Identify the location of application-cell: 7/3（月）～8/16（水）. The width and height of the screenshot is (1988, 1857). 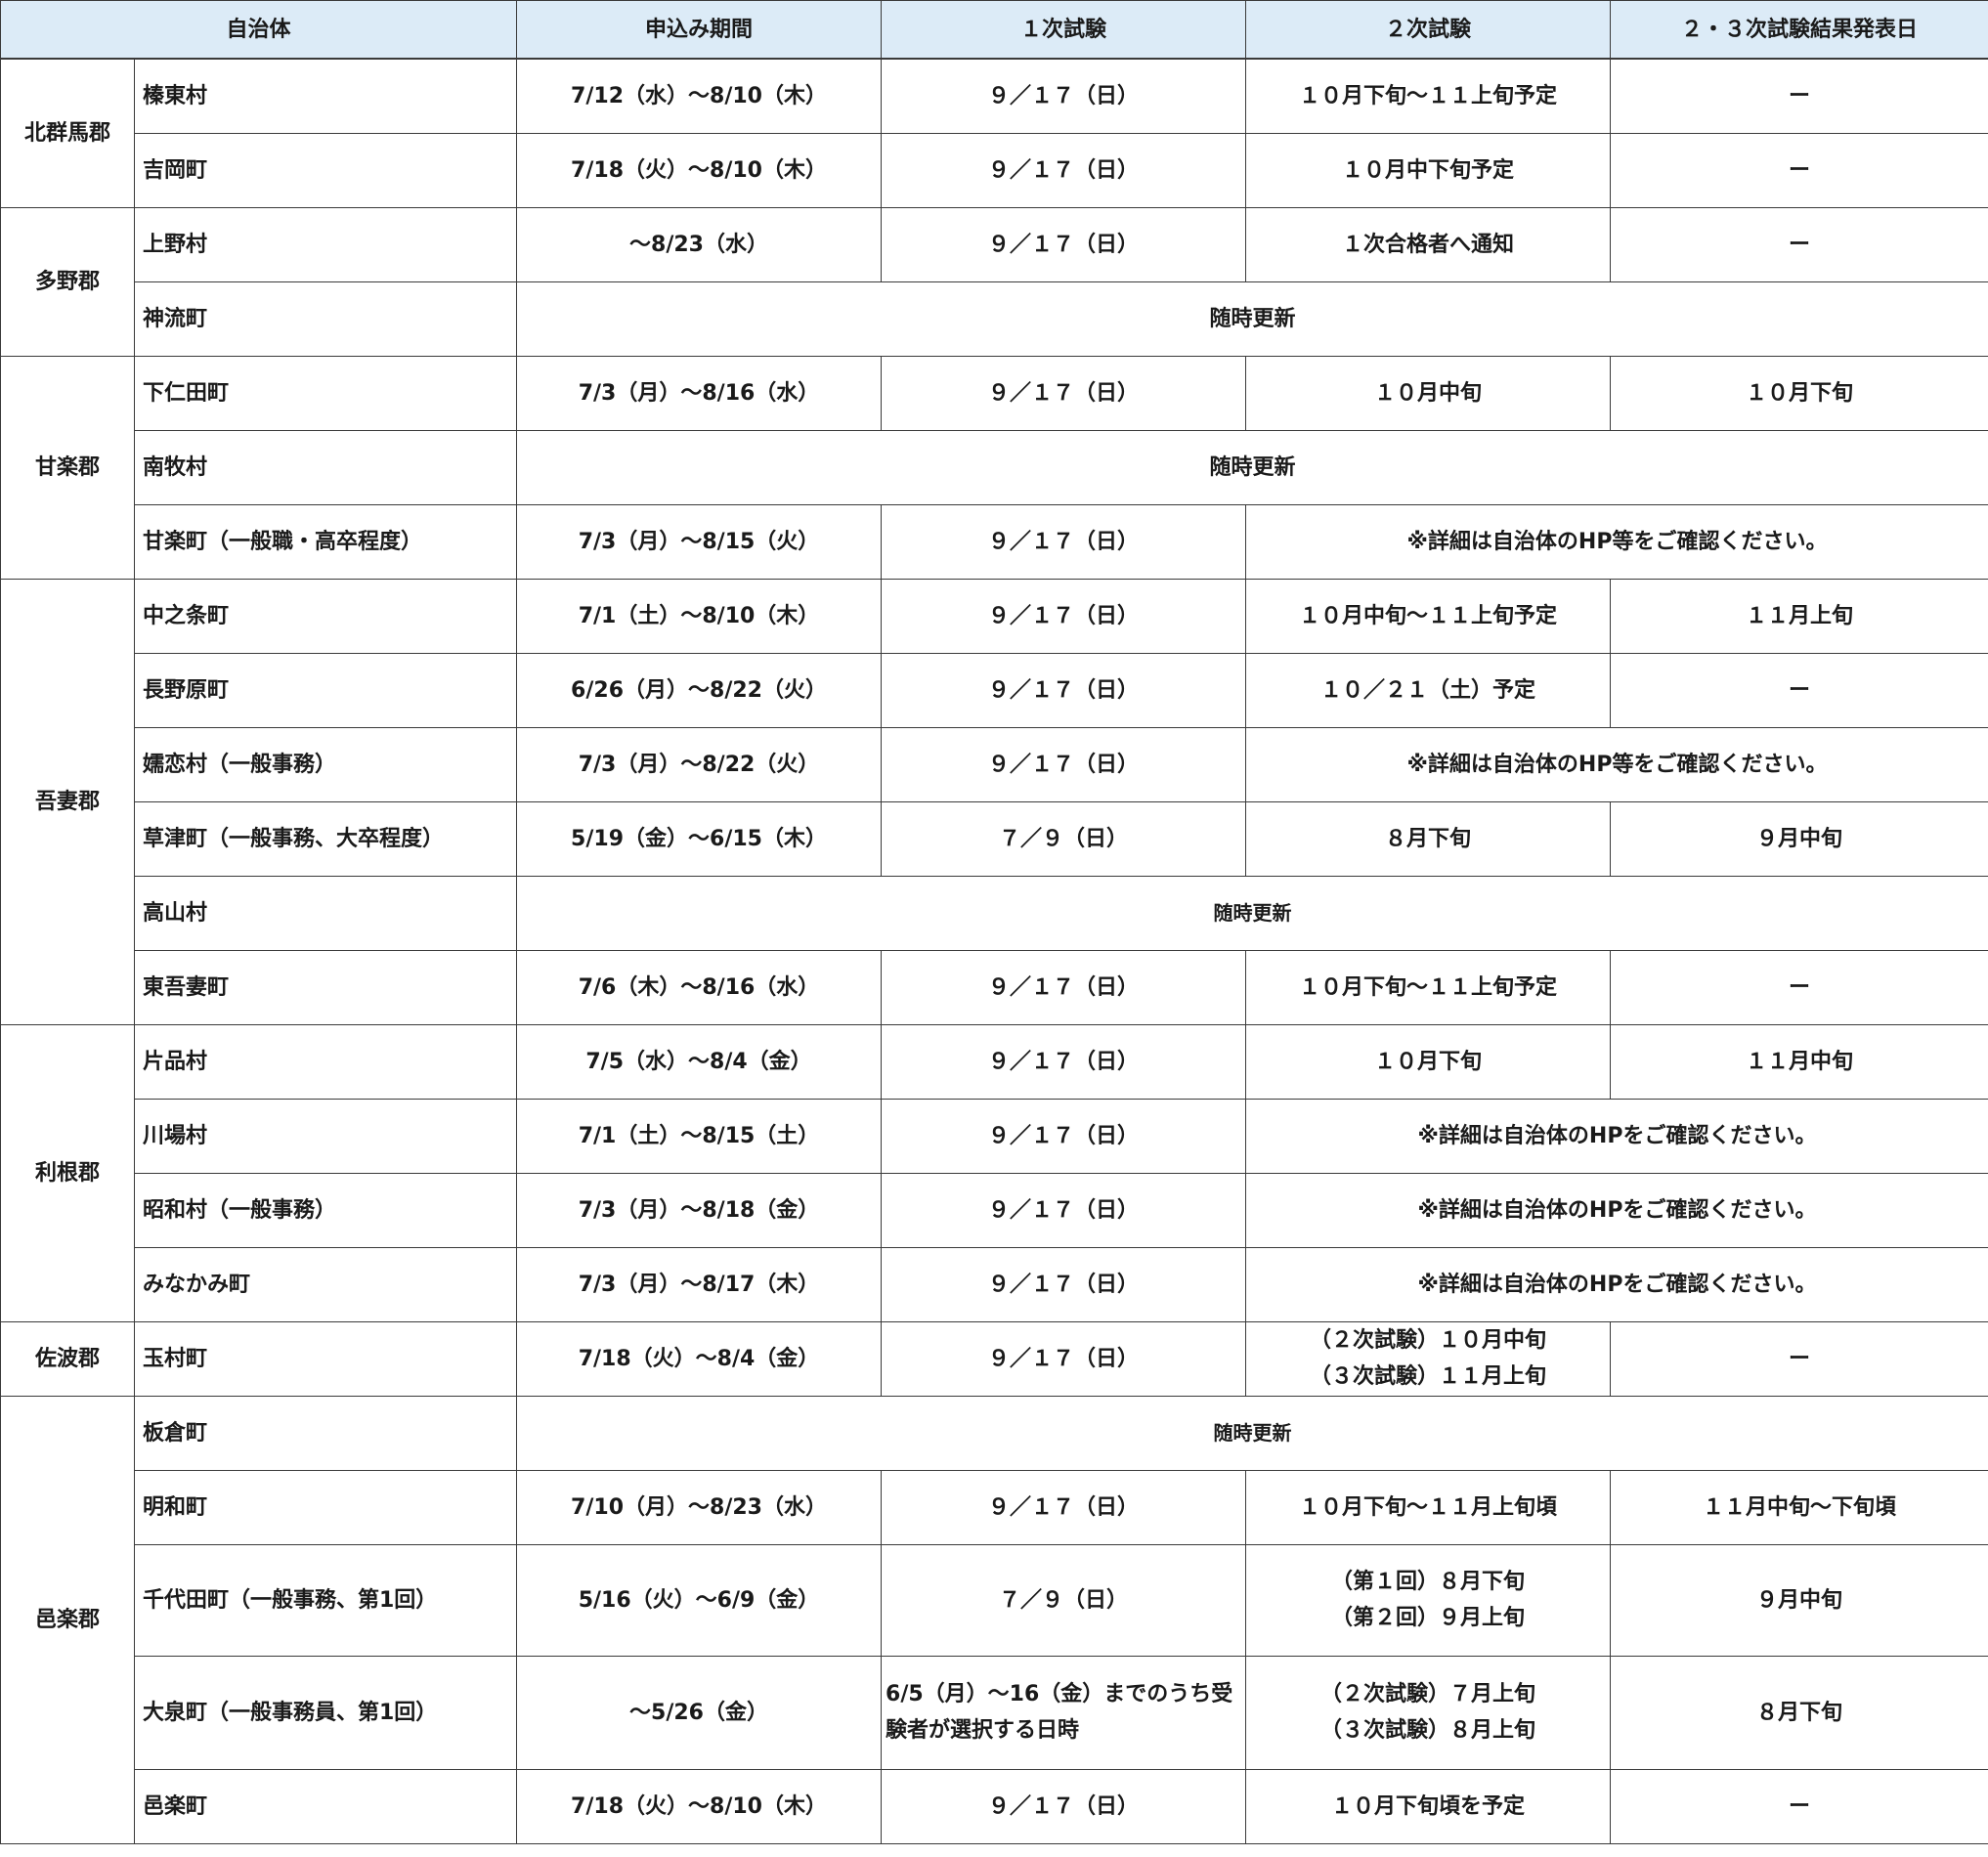
(699, 393).